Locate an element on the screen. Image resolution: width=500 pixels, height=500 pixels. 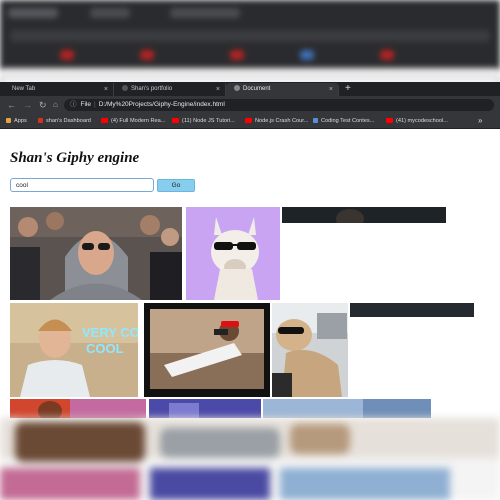
gif-very-cool-boy: VERY COOL COOL is located at coordinates (74, 350).